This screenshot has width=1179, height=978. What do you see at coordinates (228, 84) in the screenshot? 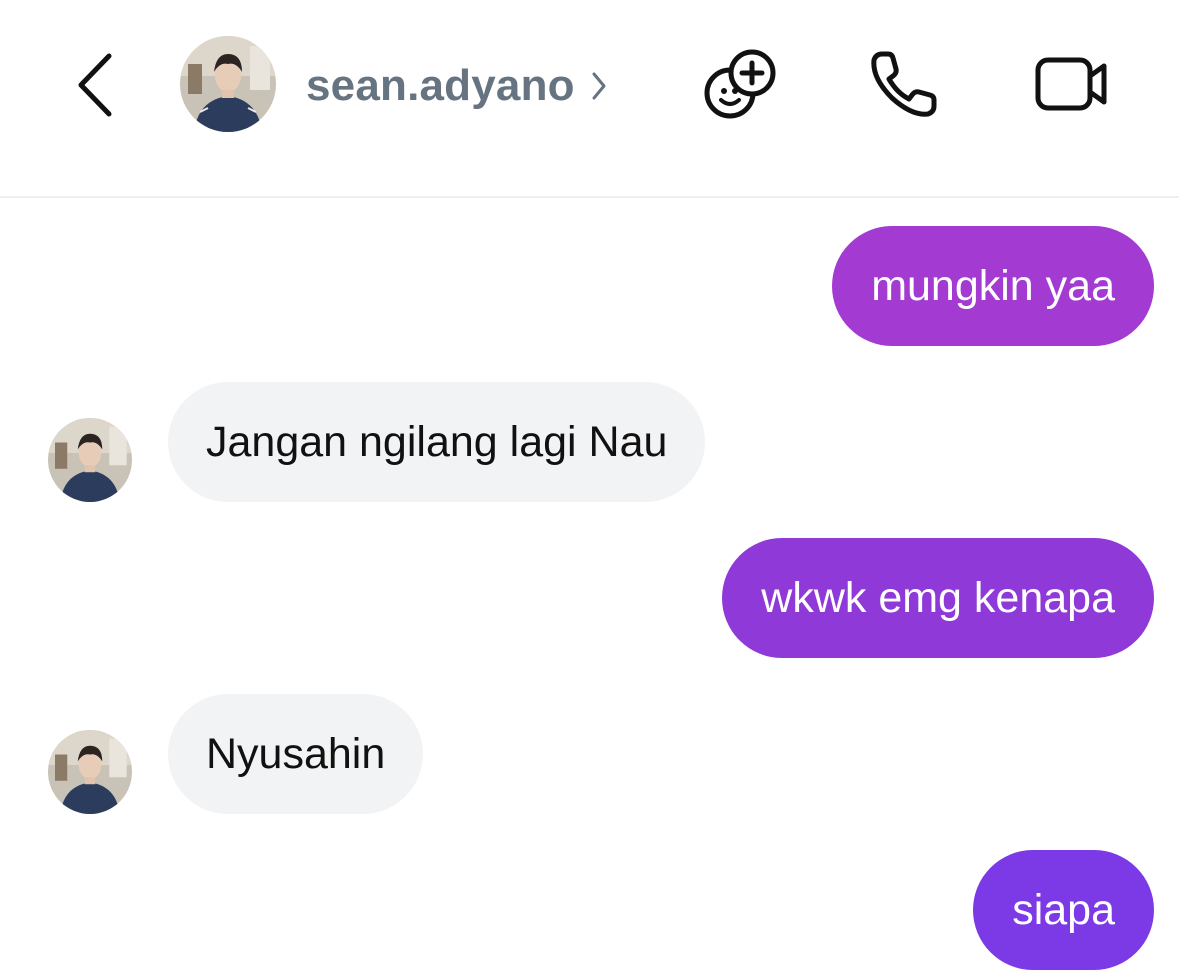
I see `contact-avatar` at bounding box center [228, 84].